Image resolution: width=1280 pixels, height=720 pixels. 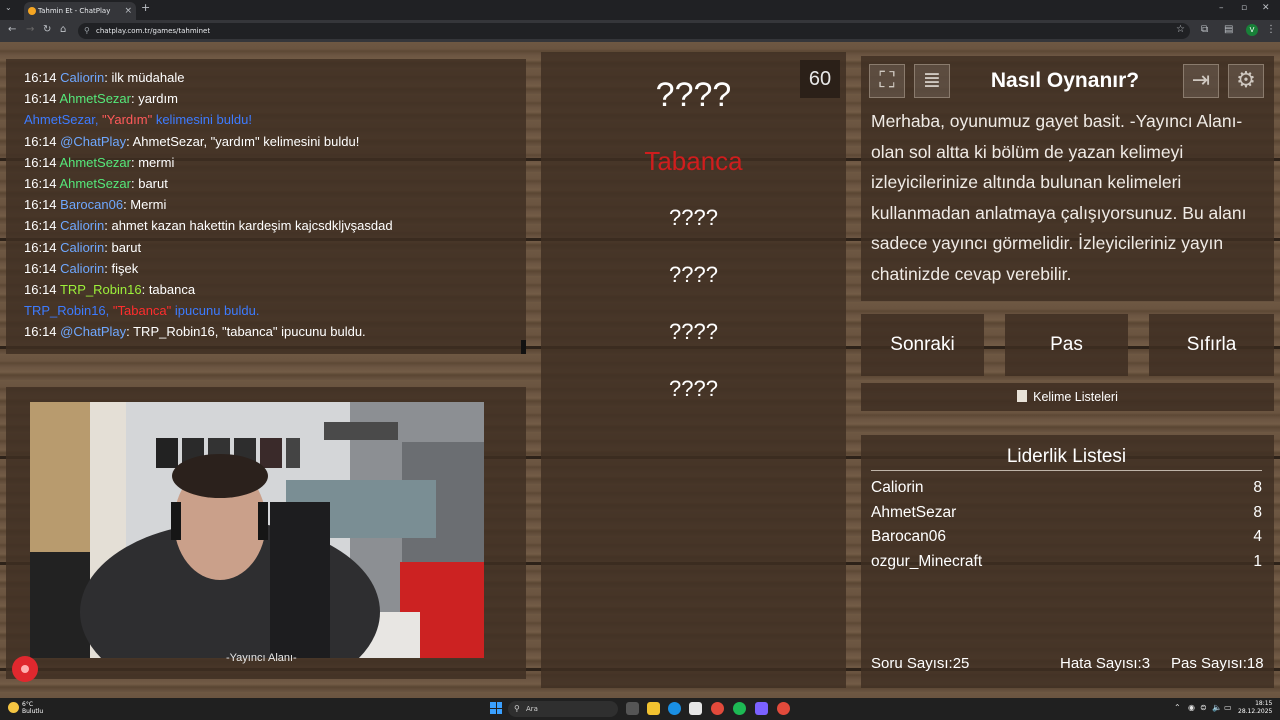 What do you see at coordinates (634, 31) in the screenshot?
I see `address-bar: ⚲ chatplay.com.tr/games/tahminet` at bounding box center [634, 31].